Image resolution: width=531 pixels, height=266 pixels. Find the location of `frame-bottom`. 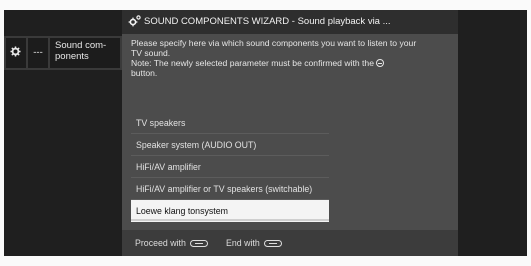

frame-bottom is located at coordinates (265, 261).